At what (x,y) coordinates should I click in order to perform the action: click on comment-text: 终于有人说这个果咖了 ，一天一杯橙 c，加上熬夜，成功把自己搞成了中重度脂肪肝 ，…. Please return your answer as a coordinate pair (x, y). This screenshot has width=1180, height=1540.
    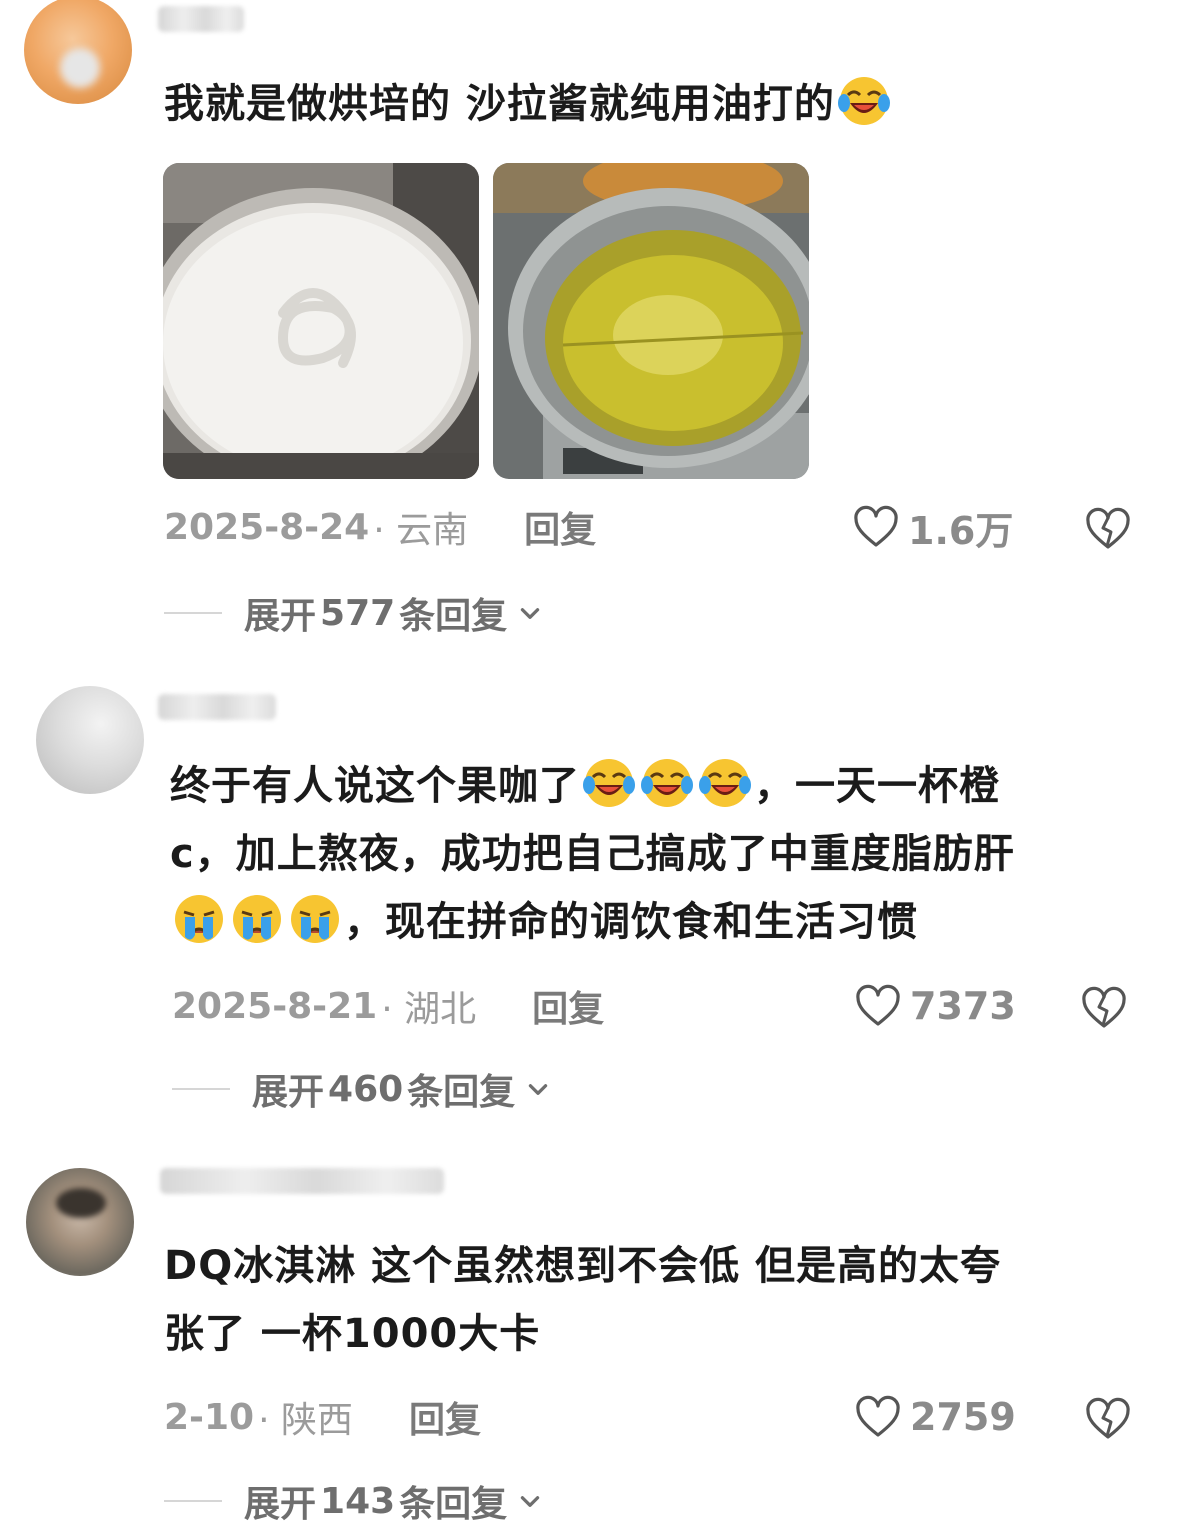
    Looking at the image, I should click on (660, 854).